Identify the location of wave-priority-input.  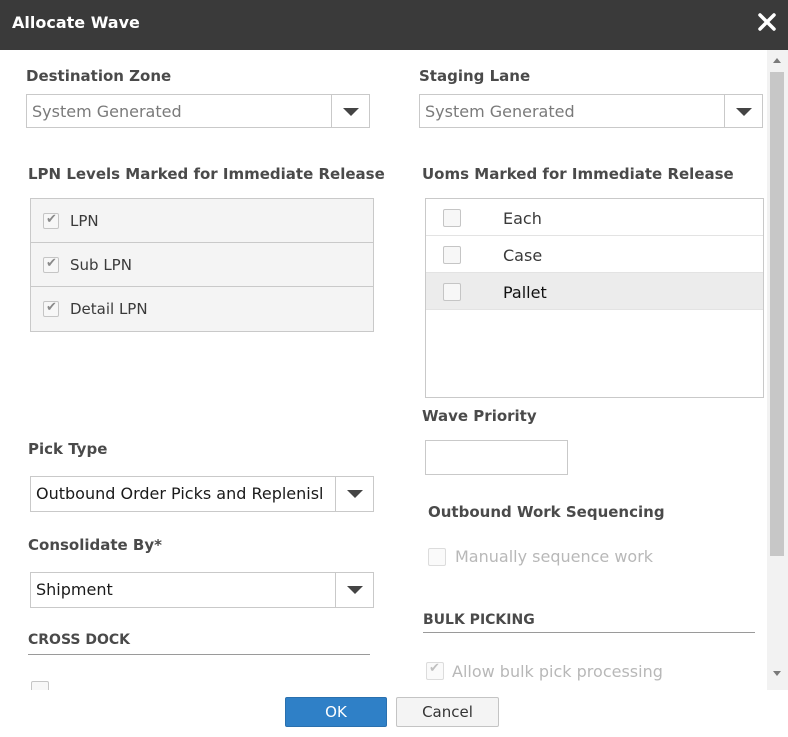
(496, 457).